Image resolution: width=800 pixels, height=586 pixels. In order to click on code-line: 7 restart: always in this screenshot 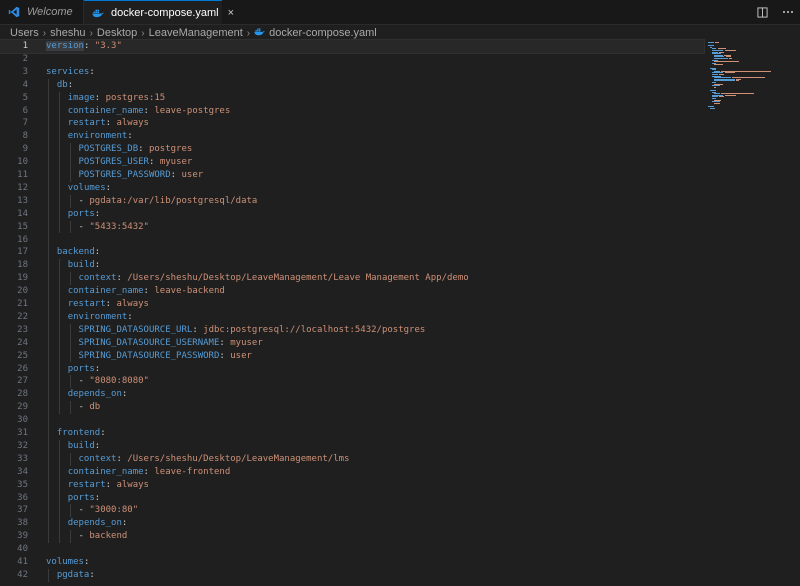, I will do `click(352, 123)`.